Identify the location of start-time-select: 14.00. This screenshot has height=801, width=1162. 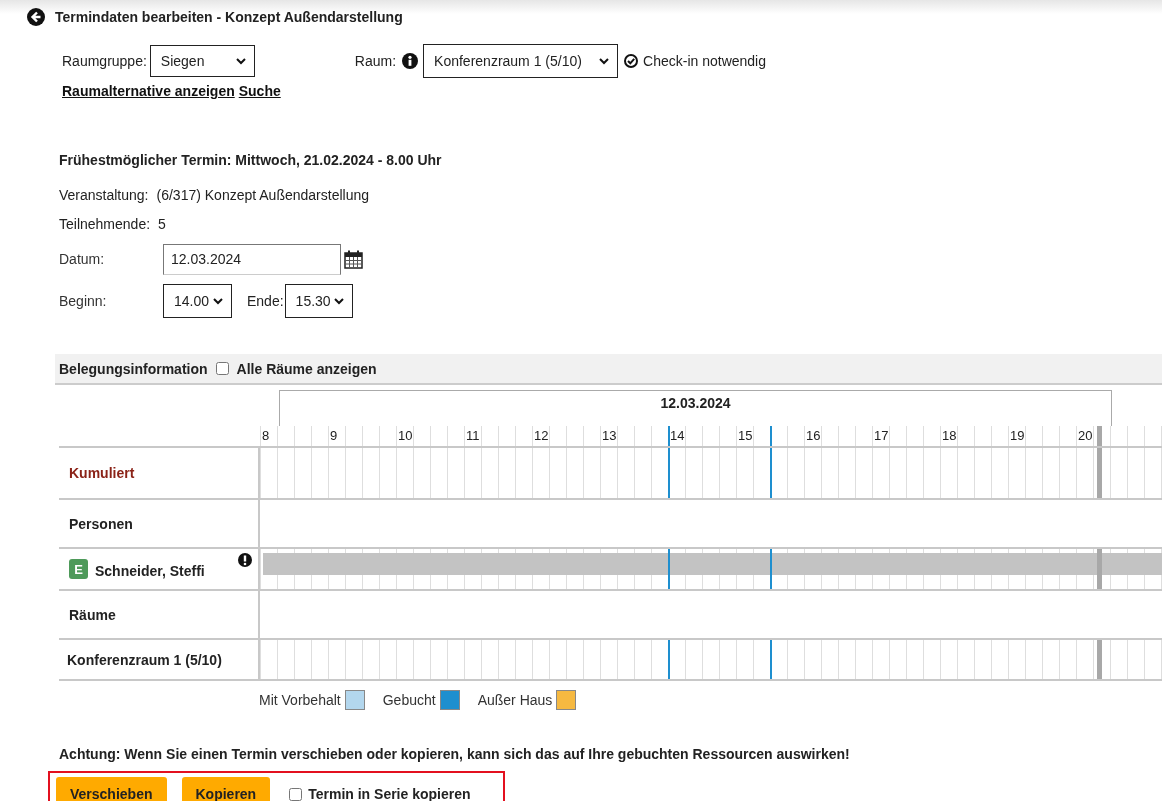
(197, 301).